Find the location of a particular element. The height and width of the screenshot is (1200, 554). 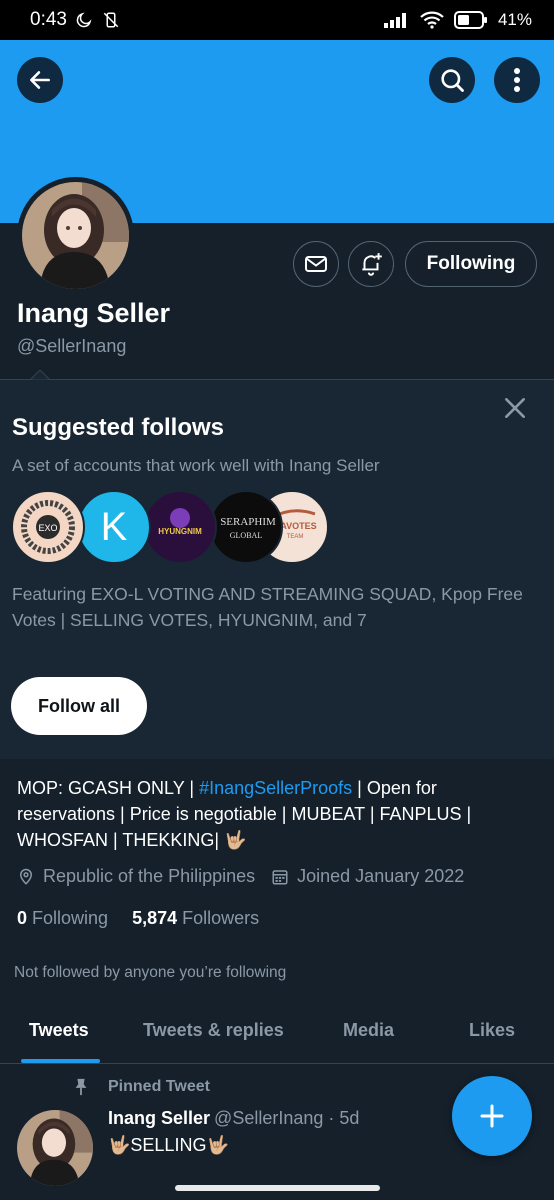

search-icon is located at coordinates (452, 80).